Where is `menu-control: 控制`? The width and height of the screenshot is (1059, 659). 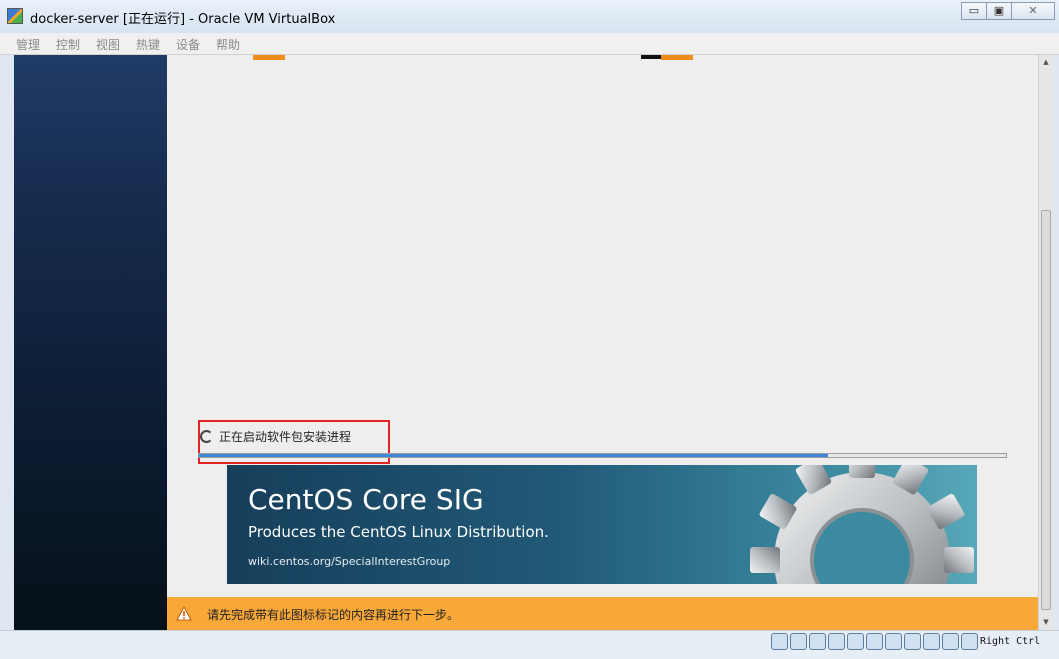
menu-control: 控制 is located at coordinates (68, 44).